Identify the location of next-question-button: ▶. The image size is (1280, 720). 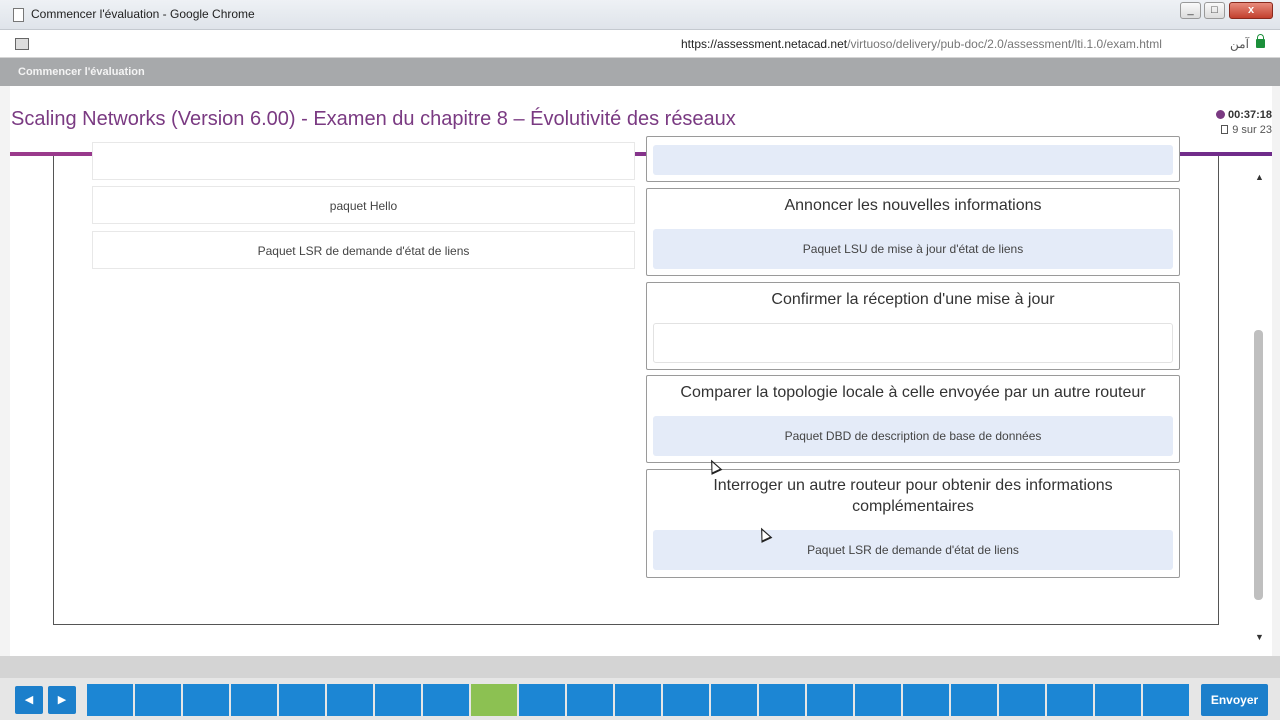
(62, 700).